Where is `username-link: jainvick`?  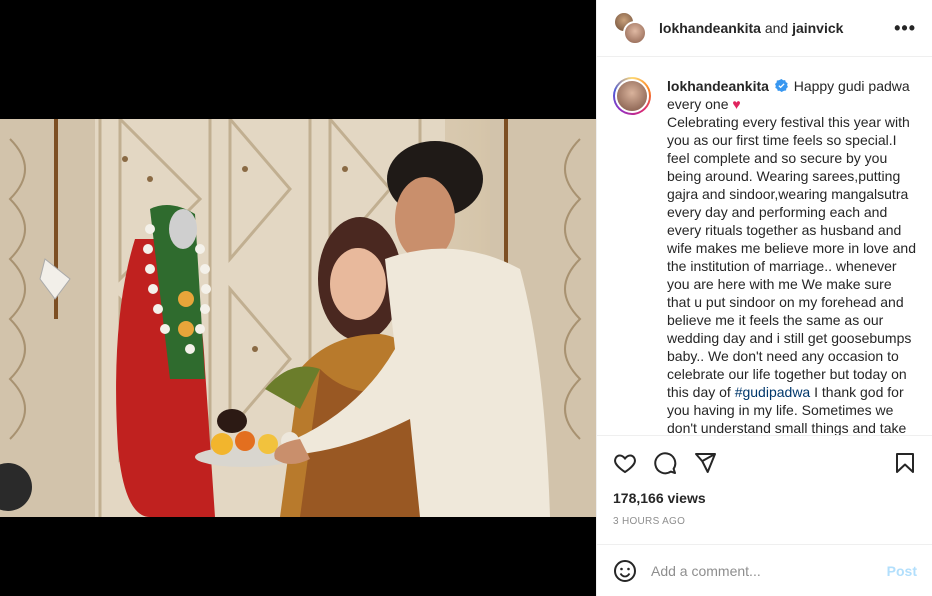 username-link: jainvick is located at coordinates (817, 28).